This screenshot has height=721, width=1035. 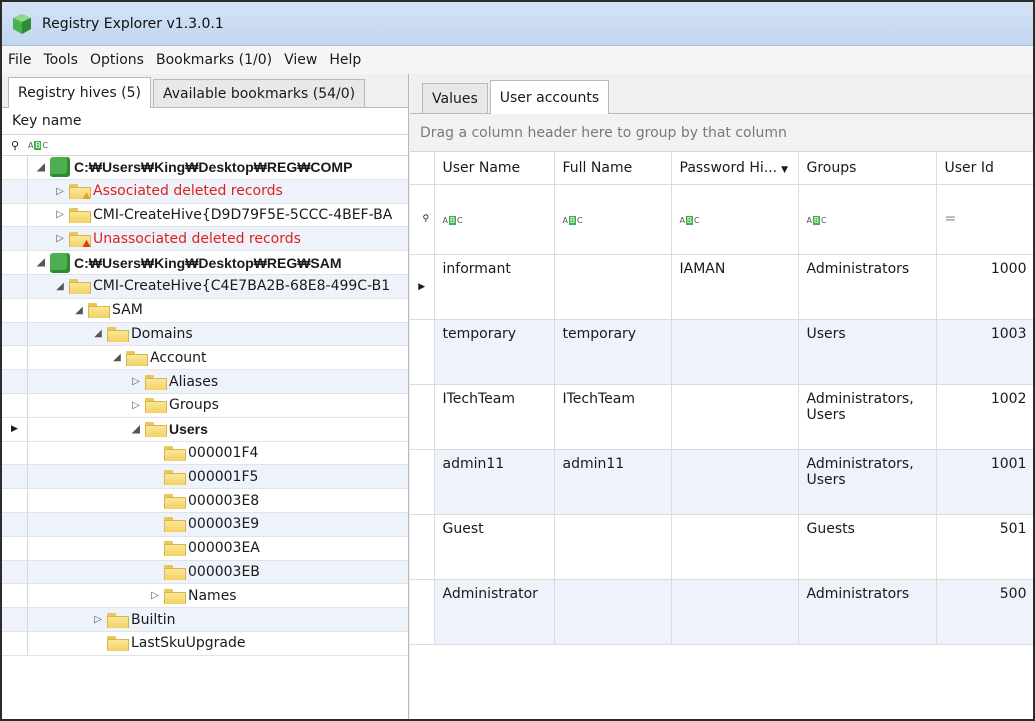 I want to click on user-row: temporary temporary Users 1003, so click(x=721, y=352).